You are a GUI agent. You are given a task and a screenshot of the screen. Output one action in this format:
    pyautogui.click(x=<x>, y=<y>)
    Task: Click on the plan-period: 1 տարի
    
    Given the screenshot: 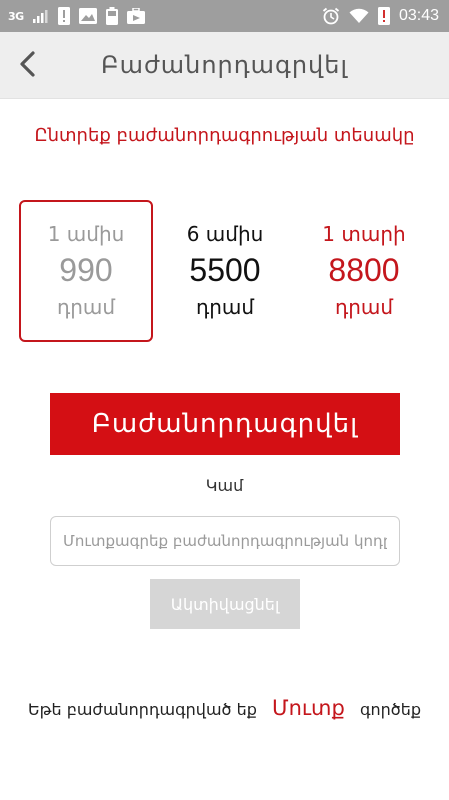 What is the action you would take?
    pyautogui.click(x=364, y=234)
    